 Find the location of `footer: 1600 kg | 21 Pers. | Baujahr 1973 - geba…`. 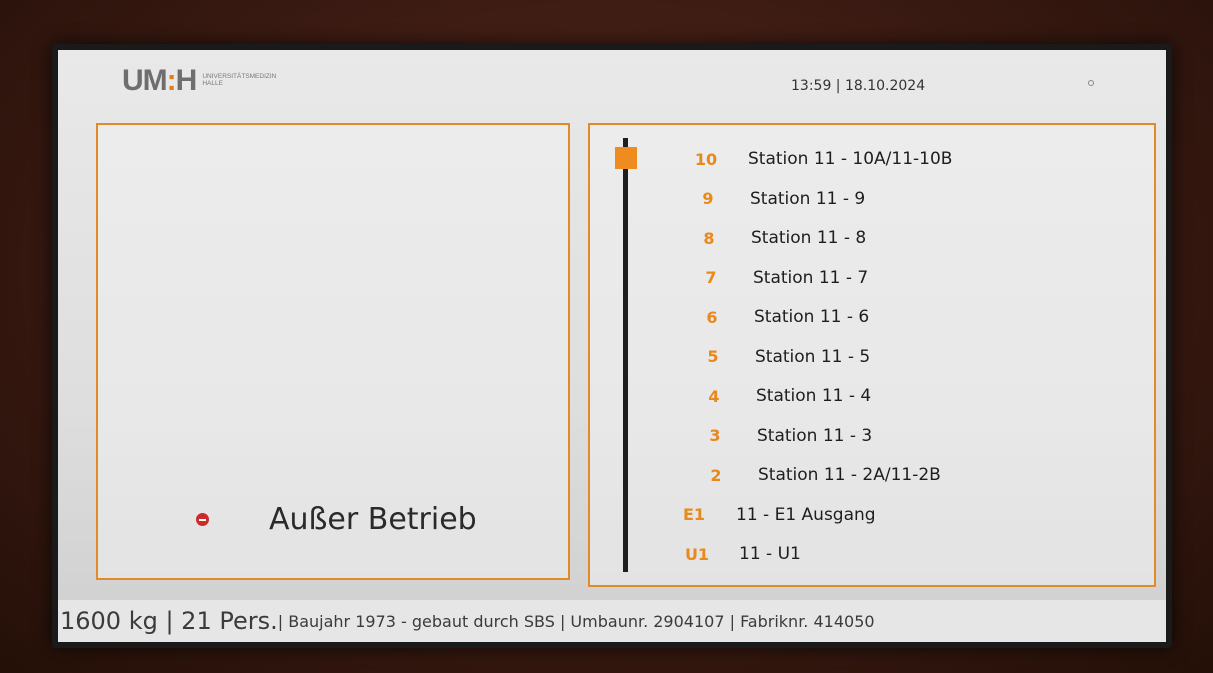

footer: 1600 kg | 21 Pers. | Baujahr 1973 - geba… is located at coordinates (612, 621).